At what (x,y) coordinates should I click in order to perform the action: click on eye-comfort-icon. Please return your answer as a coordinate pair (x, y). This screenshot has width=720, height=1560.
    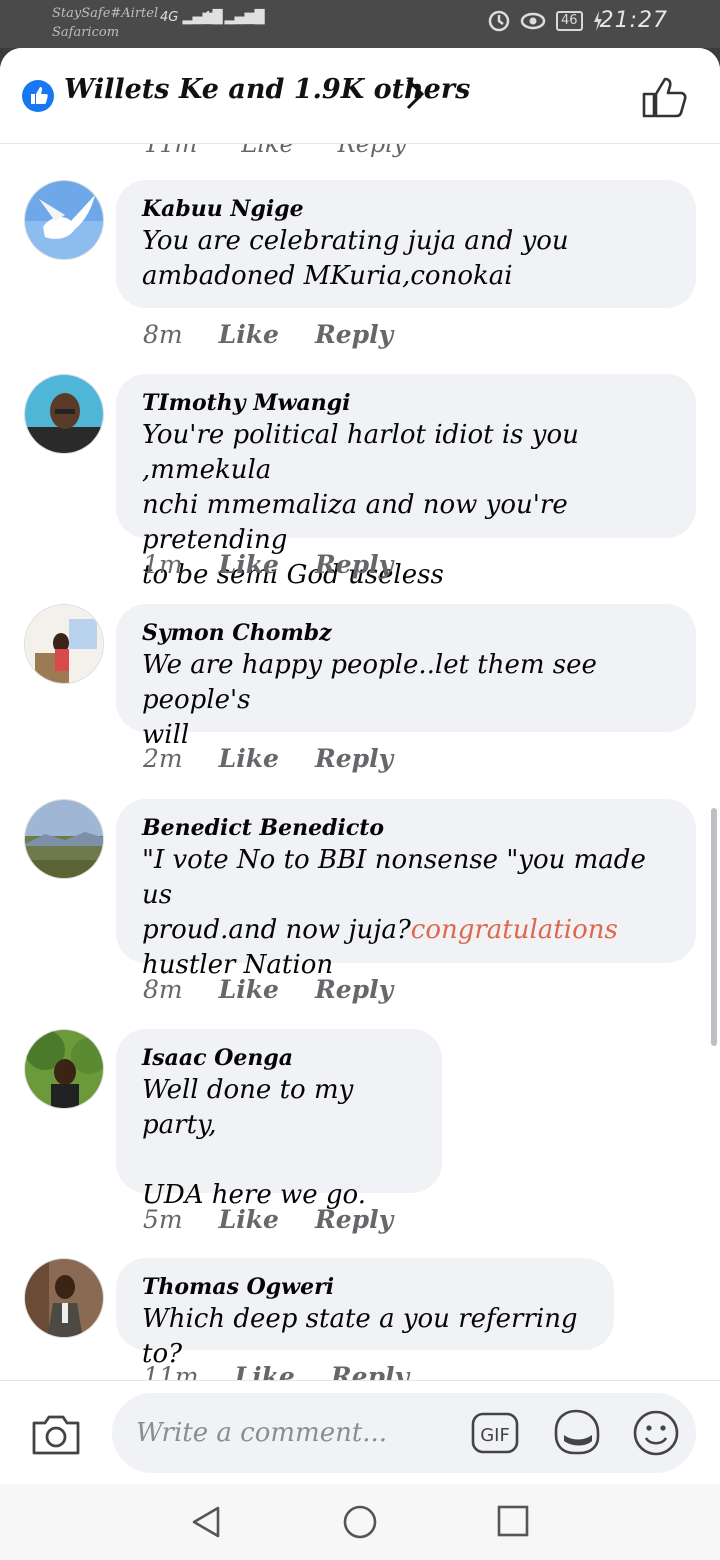
    Looking at the image, I should click on (533, 21).